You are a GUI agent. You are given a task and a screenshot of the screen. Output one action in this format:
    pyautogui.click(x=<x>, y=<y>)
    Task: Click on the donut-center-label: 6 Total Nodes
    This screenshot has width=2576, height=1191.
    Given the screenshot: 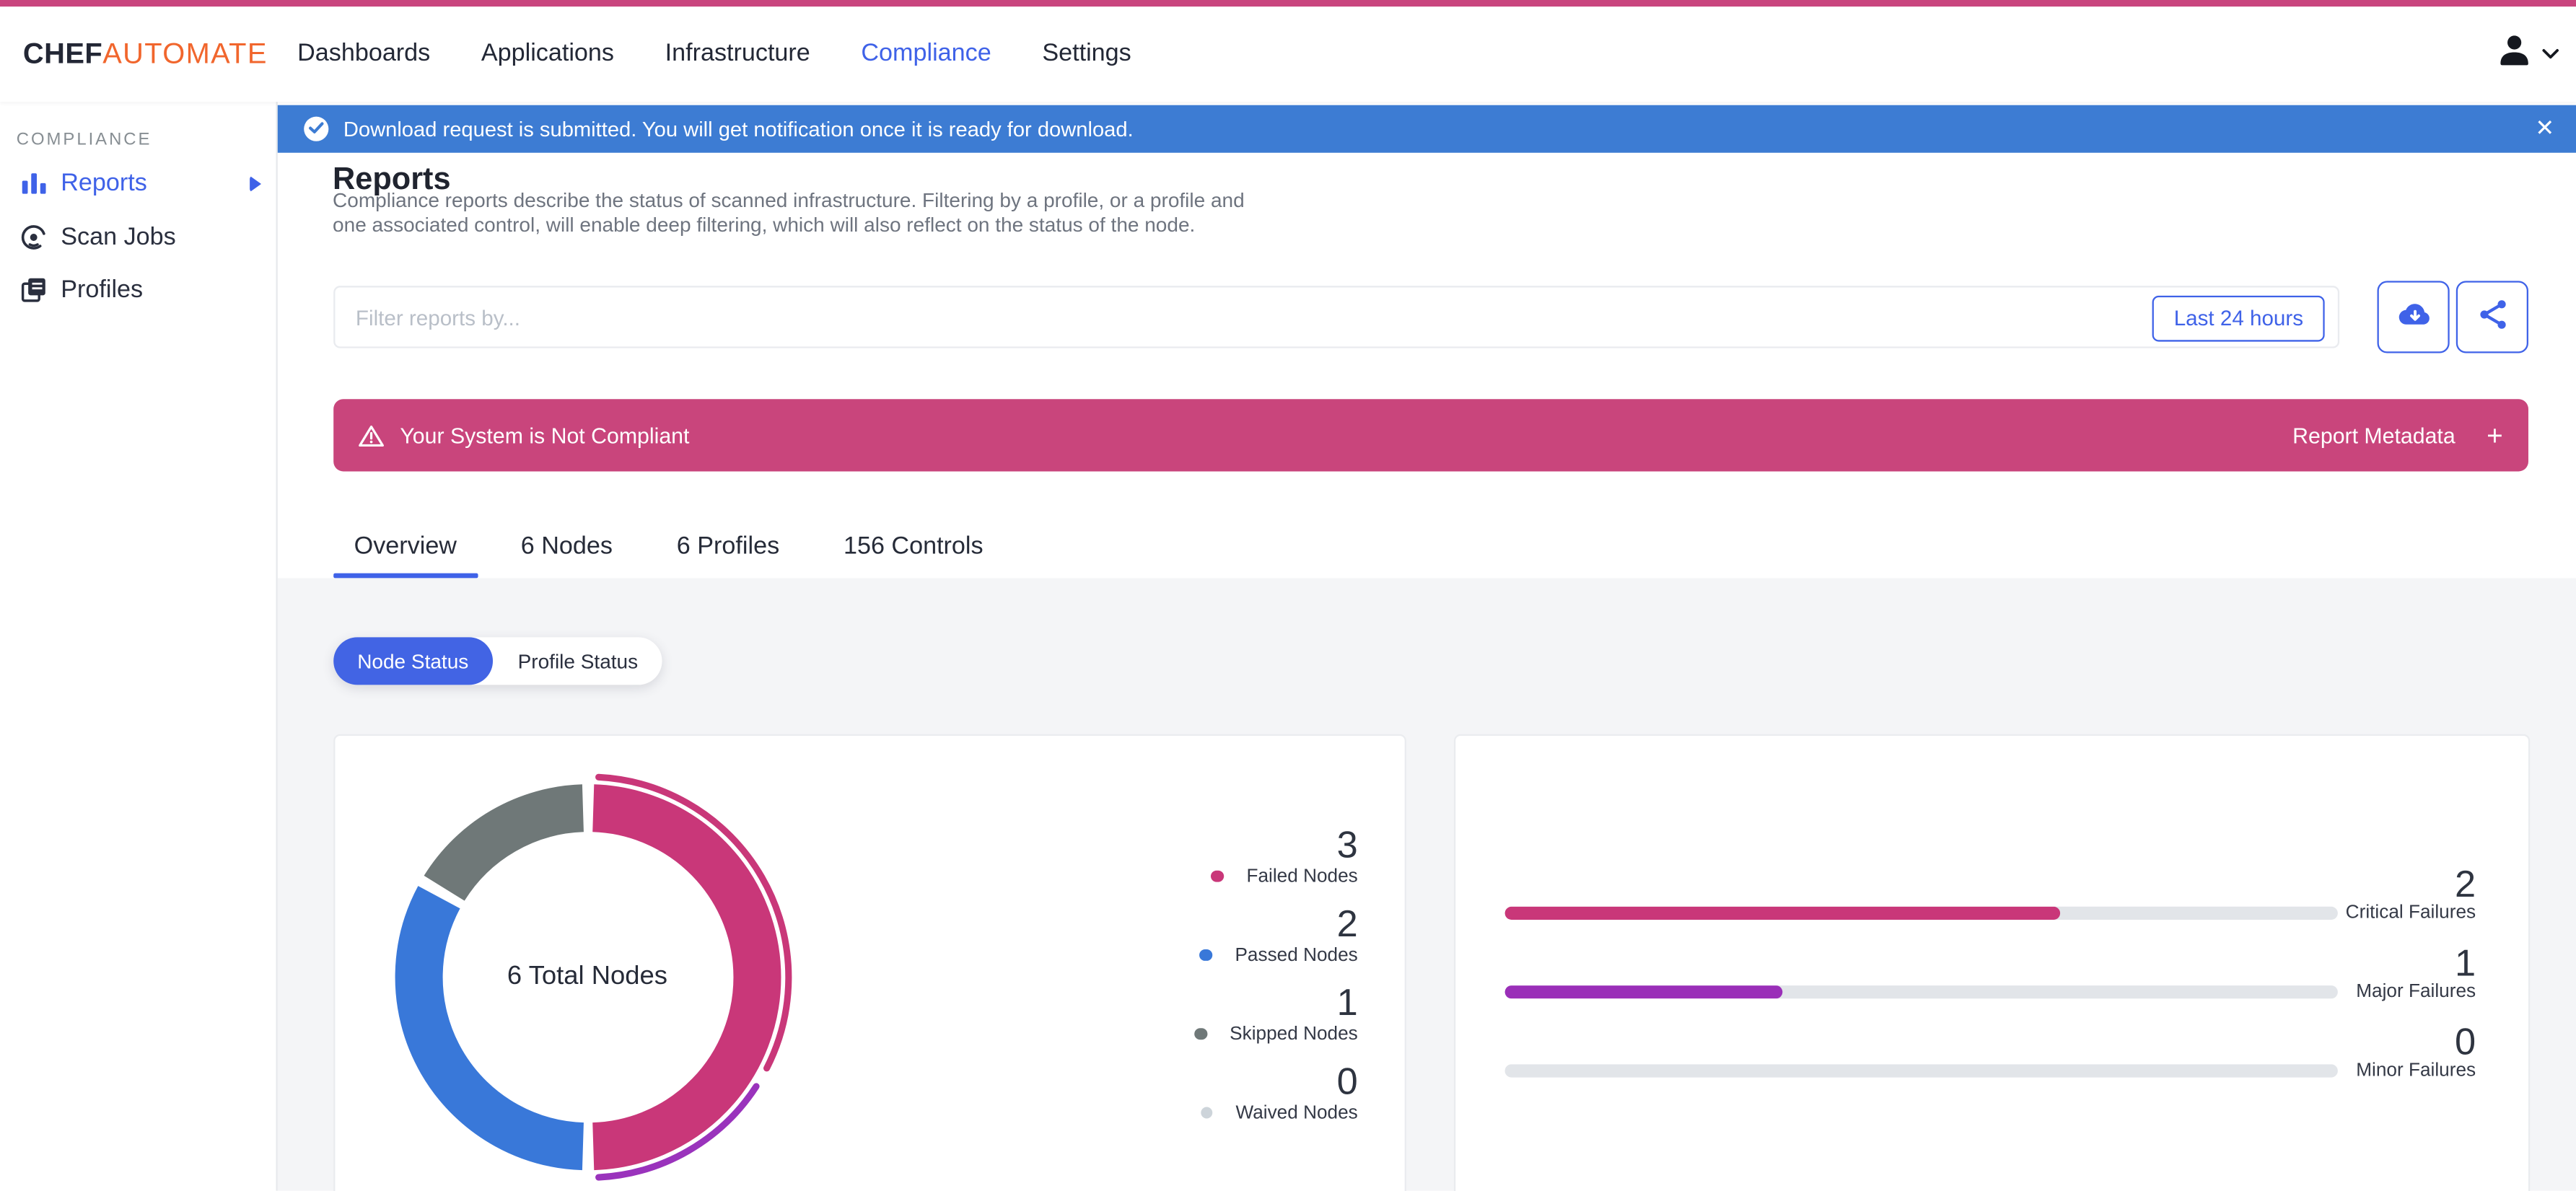 What is the action you would take?
    pyautogui.click(x=587, y=976)
    